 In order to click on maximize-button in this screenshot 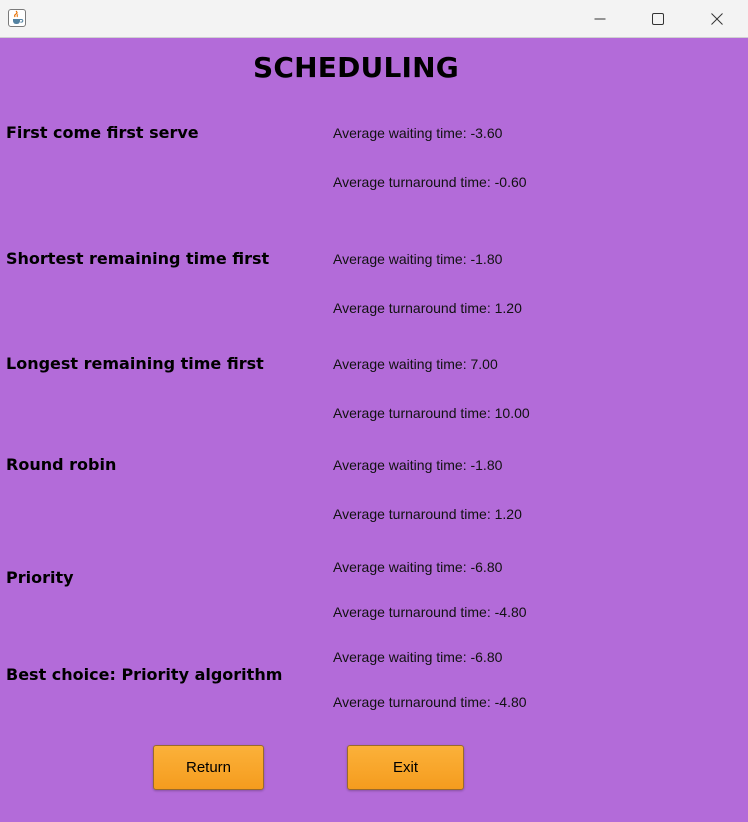, I will do `click(658, 19)`.